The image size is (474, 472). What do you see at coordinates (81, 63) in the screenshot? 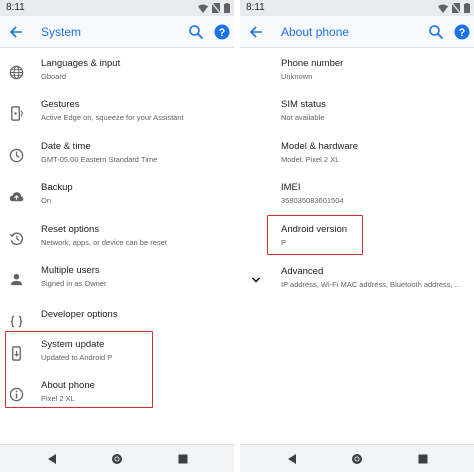
I see `setting-title: Languages & input` at bounding box center [81, 63].